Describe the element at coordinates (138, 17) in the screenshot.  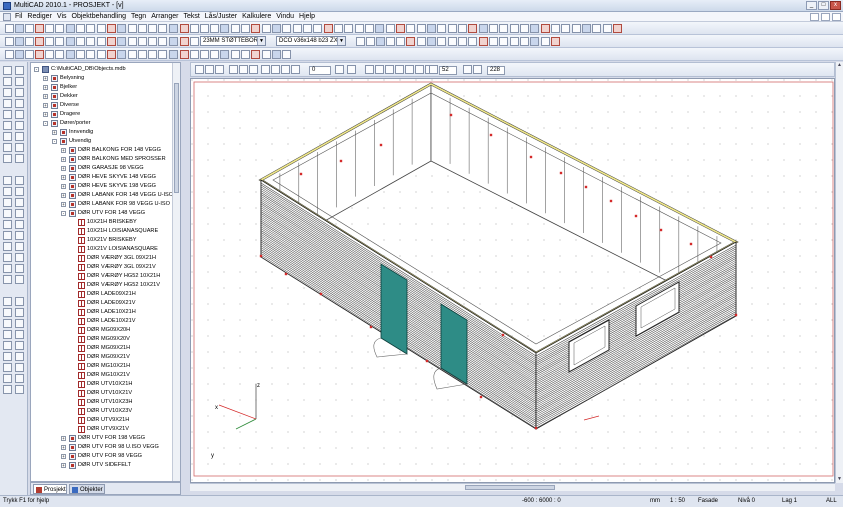
I see `menu-tegn: Tegn` at that location.